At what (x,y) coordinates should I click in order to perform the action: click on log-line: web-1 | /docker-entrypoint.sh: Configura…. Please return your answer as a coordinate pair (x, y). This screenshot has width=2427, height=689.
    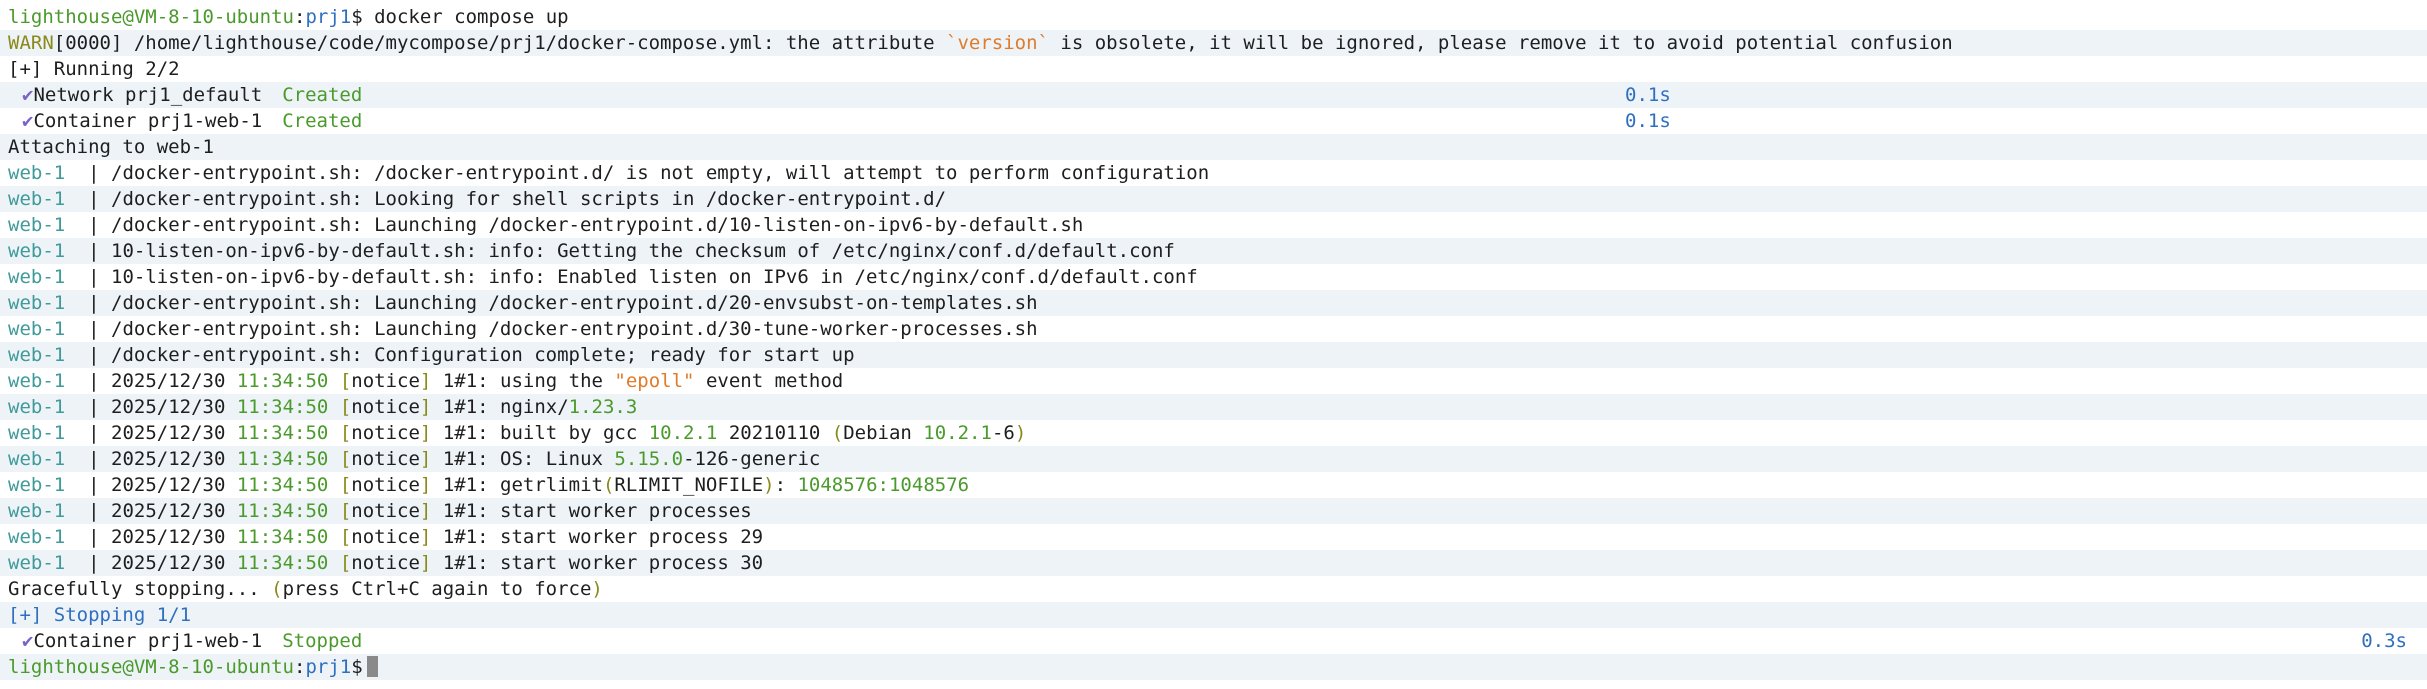
    Looking at the image, I should click on (1213, 355).